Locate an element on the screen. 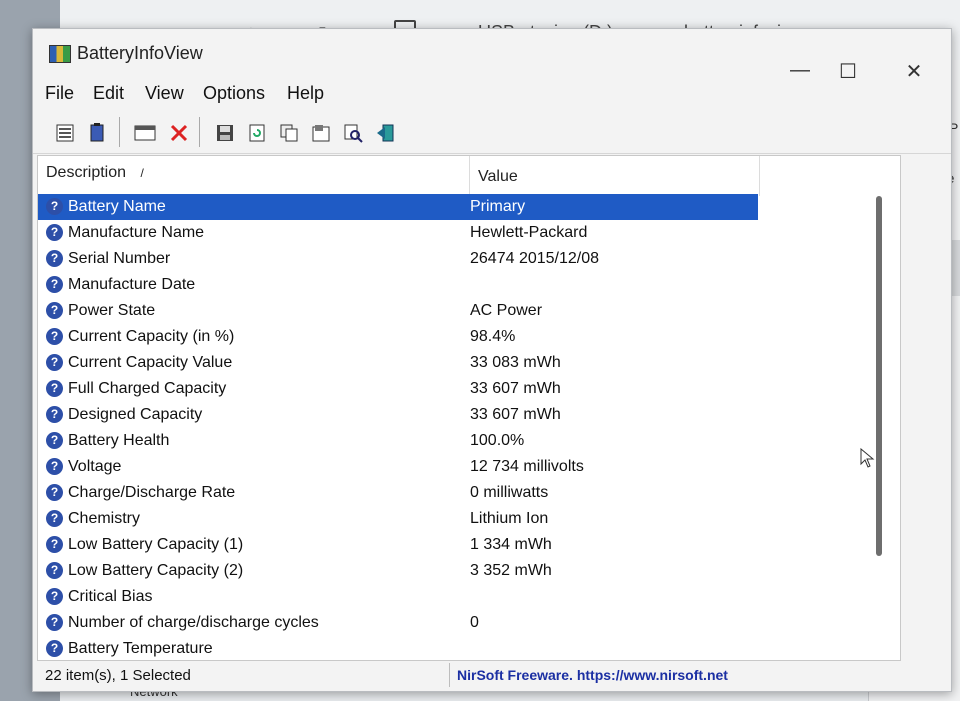 Image resolution: width=960 pixels, height=701 pixels. menu-help: Help is located at coordinates (305, 93).